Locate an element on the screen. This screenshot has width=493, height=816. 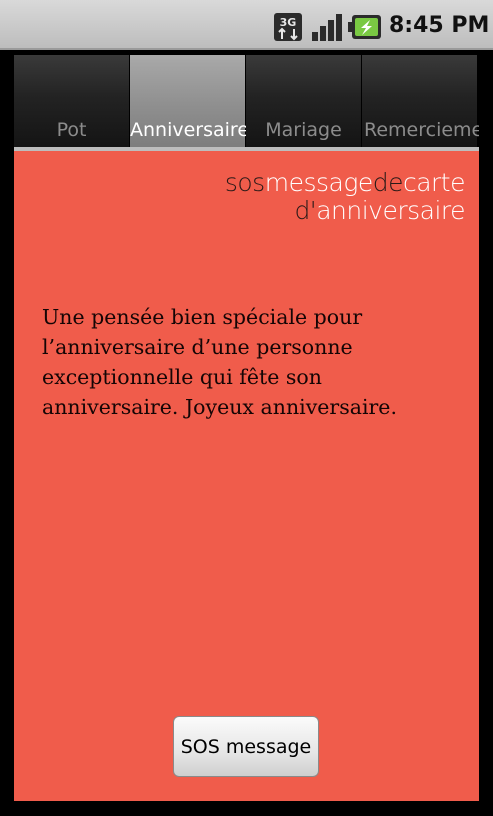
status-bar-time: 8:45 PM is located at coordinates (439, 25).